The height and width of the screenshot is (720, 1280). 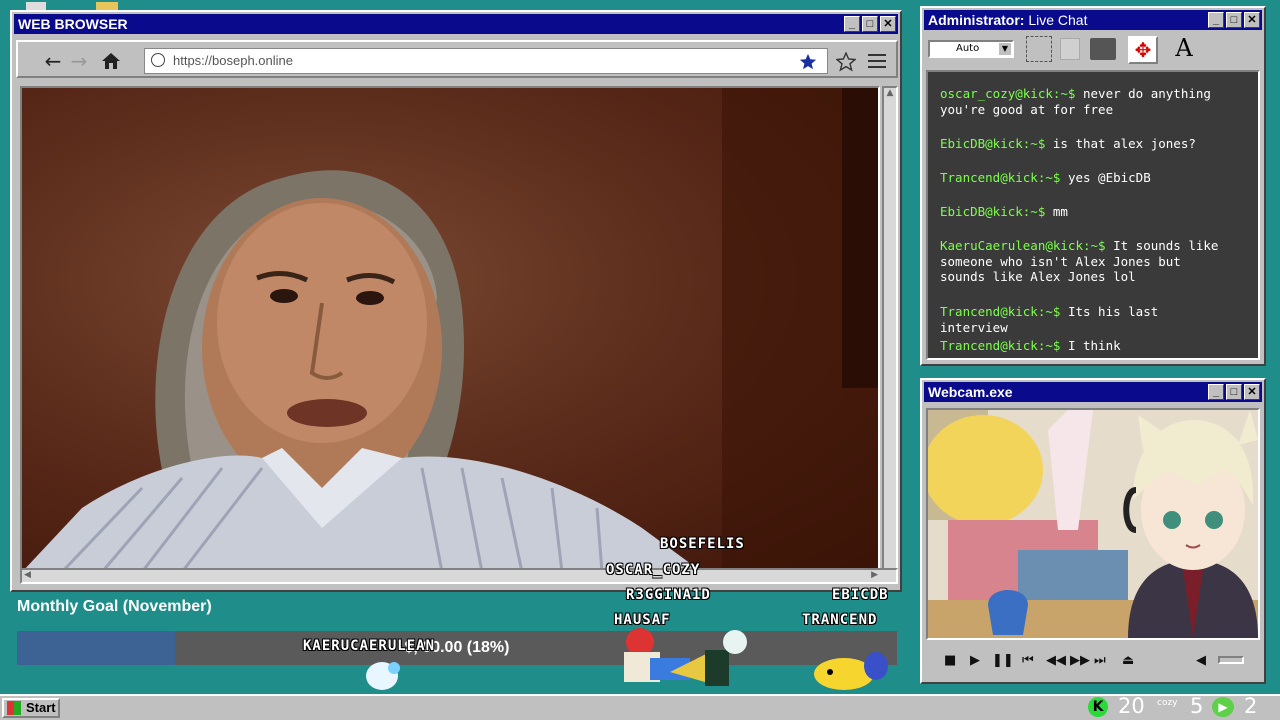 What do you see at coordinates (653, 570) in the screenshot?
I see `viewer-name: OSCAR_COZY` at bounding box center [653, 570].